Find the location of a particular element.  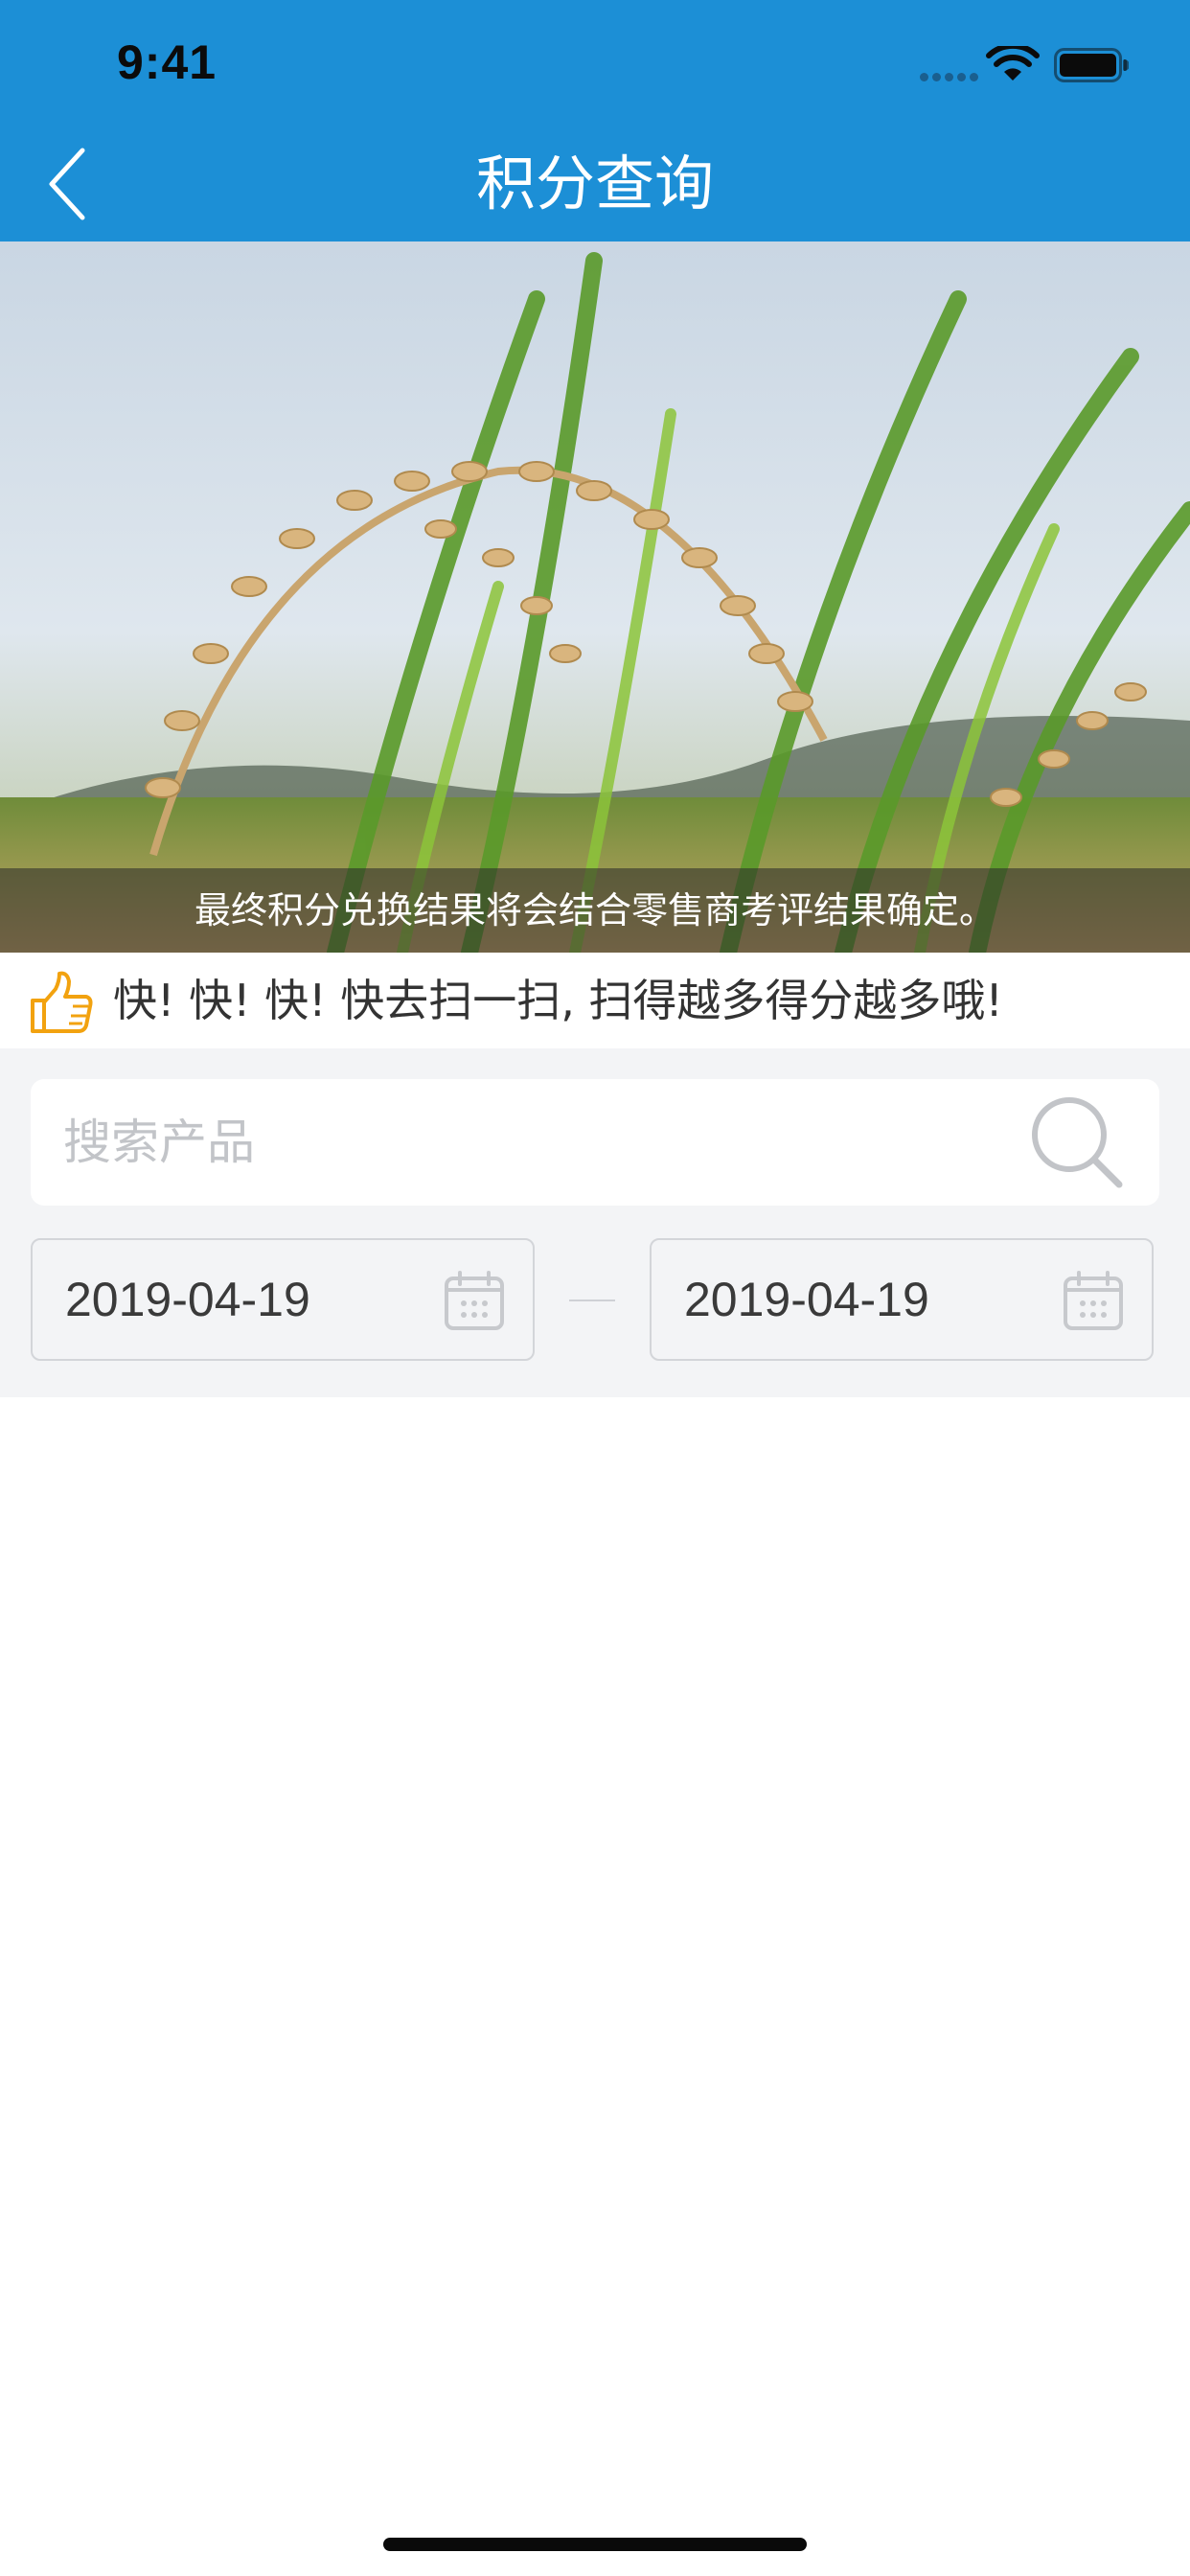

date-range-separator is located at coordinates (592, 1300).